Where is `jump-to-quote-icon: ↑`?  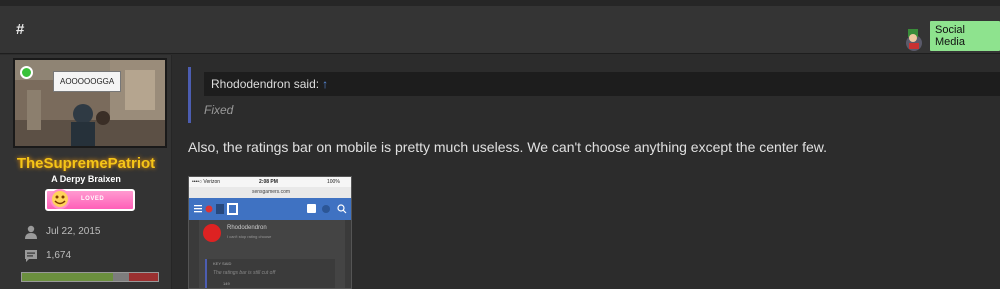 jump-to-quote-icon: ↑ is located at coordinates (325, 84).